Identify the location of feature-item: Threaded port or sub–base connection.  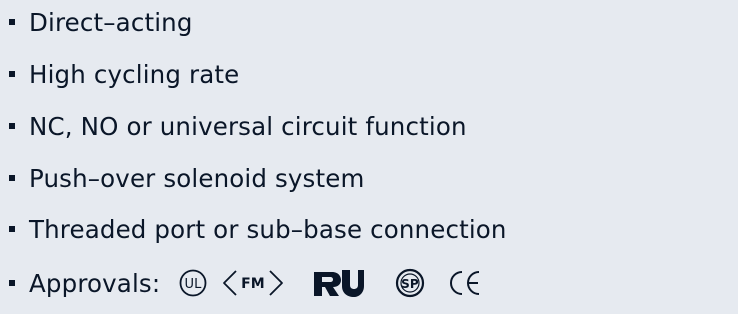
(258, 229).